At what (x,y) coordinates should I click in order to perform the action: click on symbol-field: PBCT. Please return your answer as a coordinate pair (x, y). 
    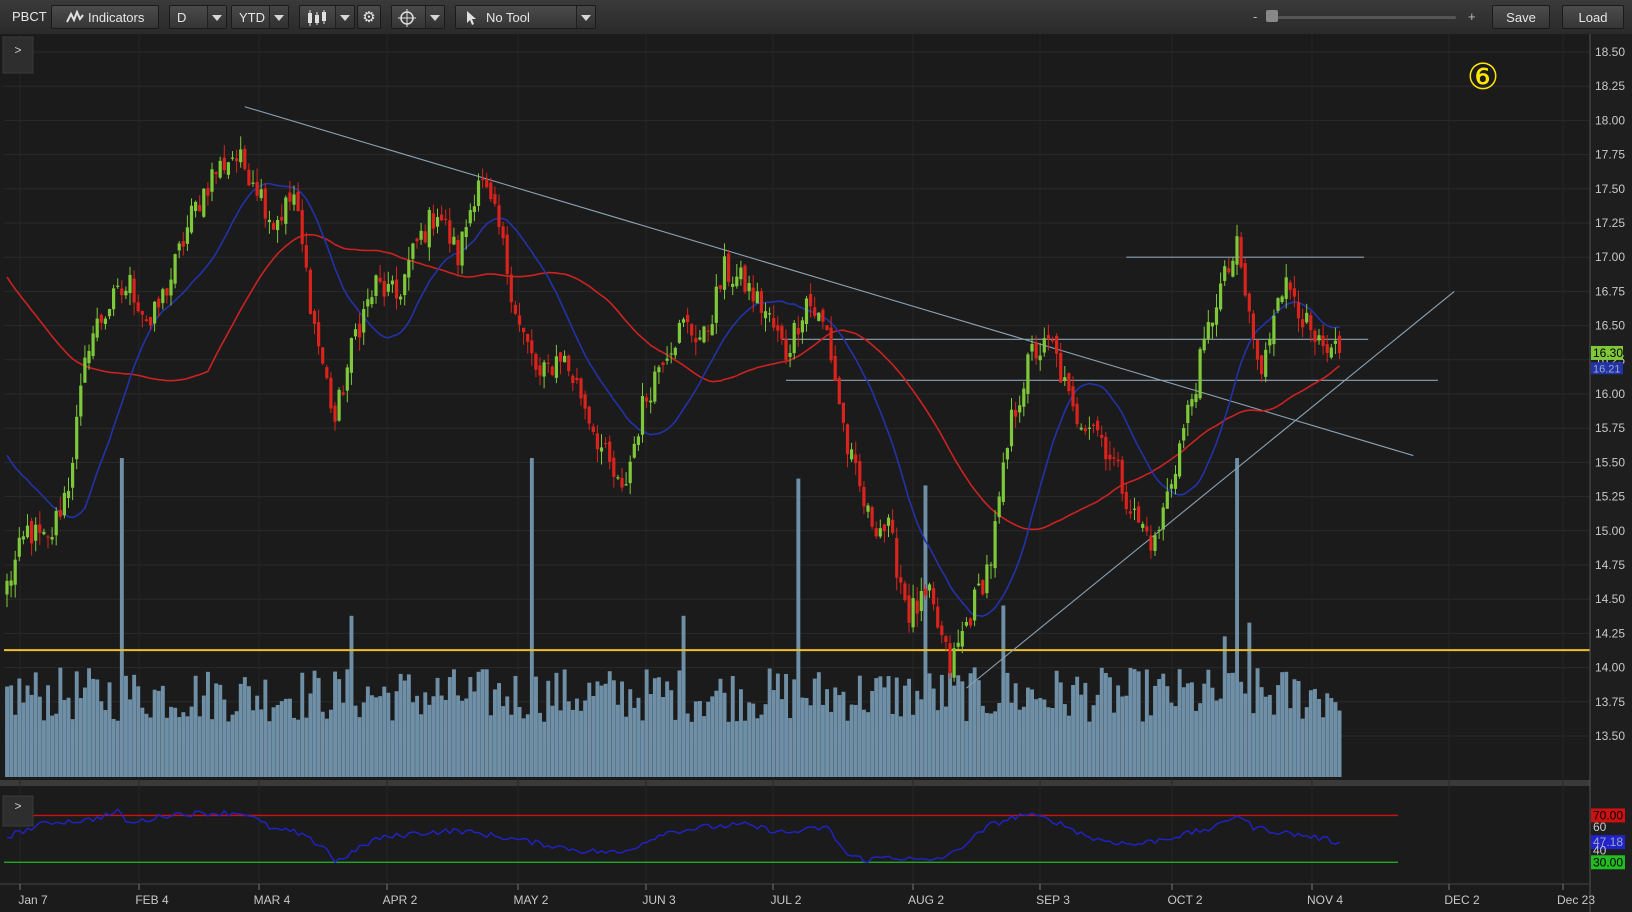
    Looking at the image, I should click on (25, 17).